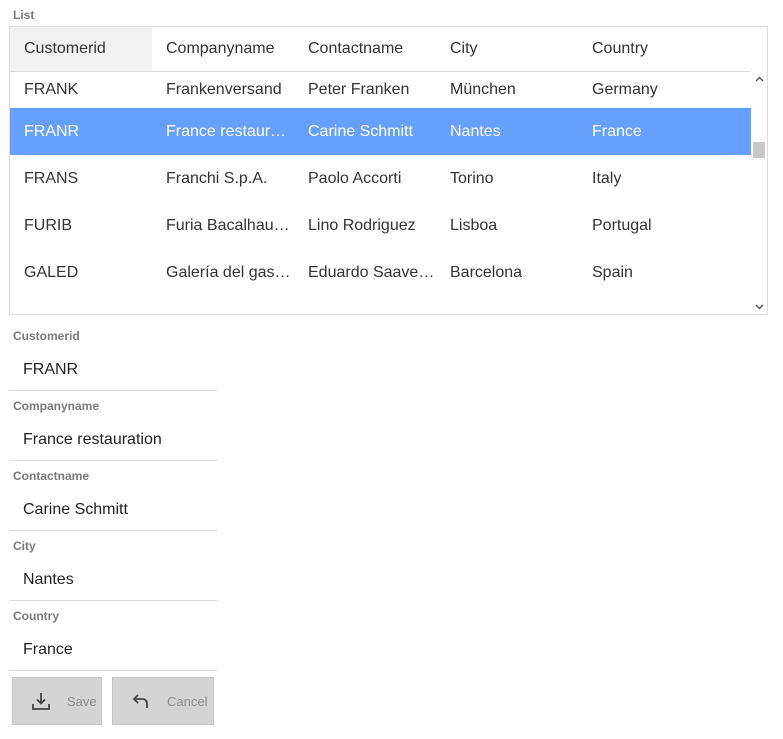 The width and height of the screenshot is (783, 739). What do you see at coordinates (625, 89) in the screenshot?
I see `cell-country: Germany` at bounding box center [625, 89].